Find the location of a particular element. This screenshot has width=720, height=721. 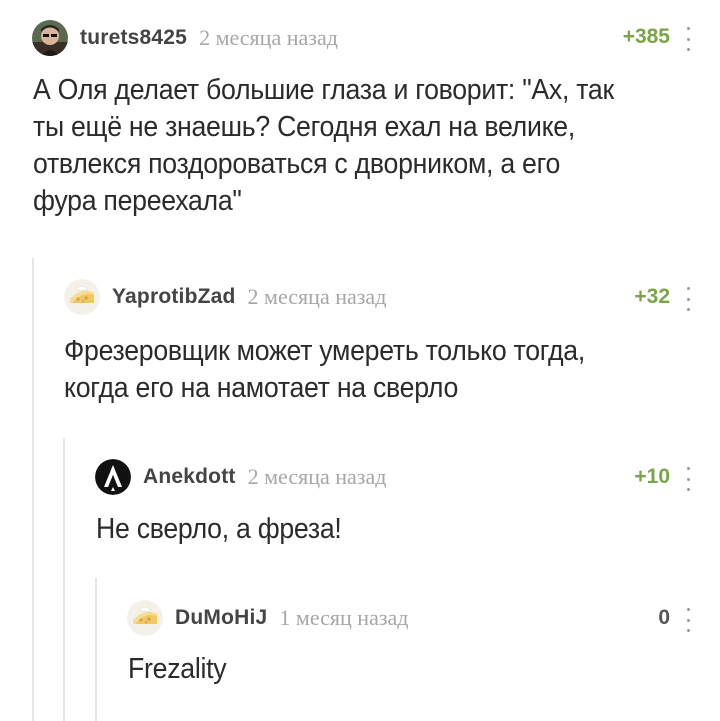

comment-text: Не сверло, а фреза! is located at coordinates (219, 529).